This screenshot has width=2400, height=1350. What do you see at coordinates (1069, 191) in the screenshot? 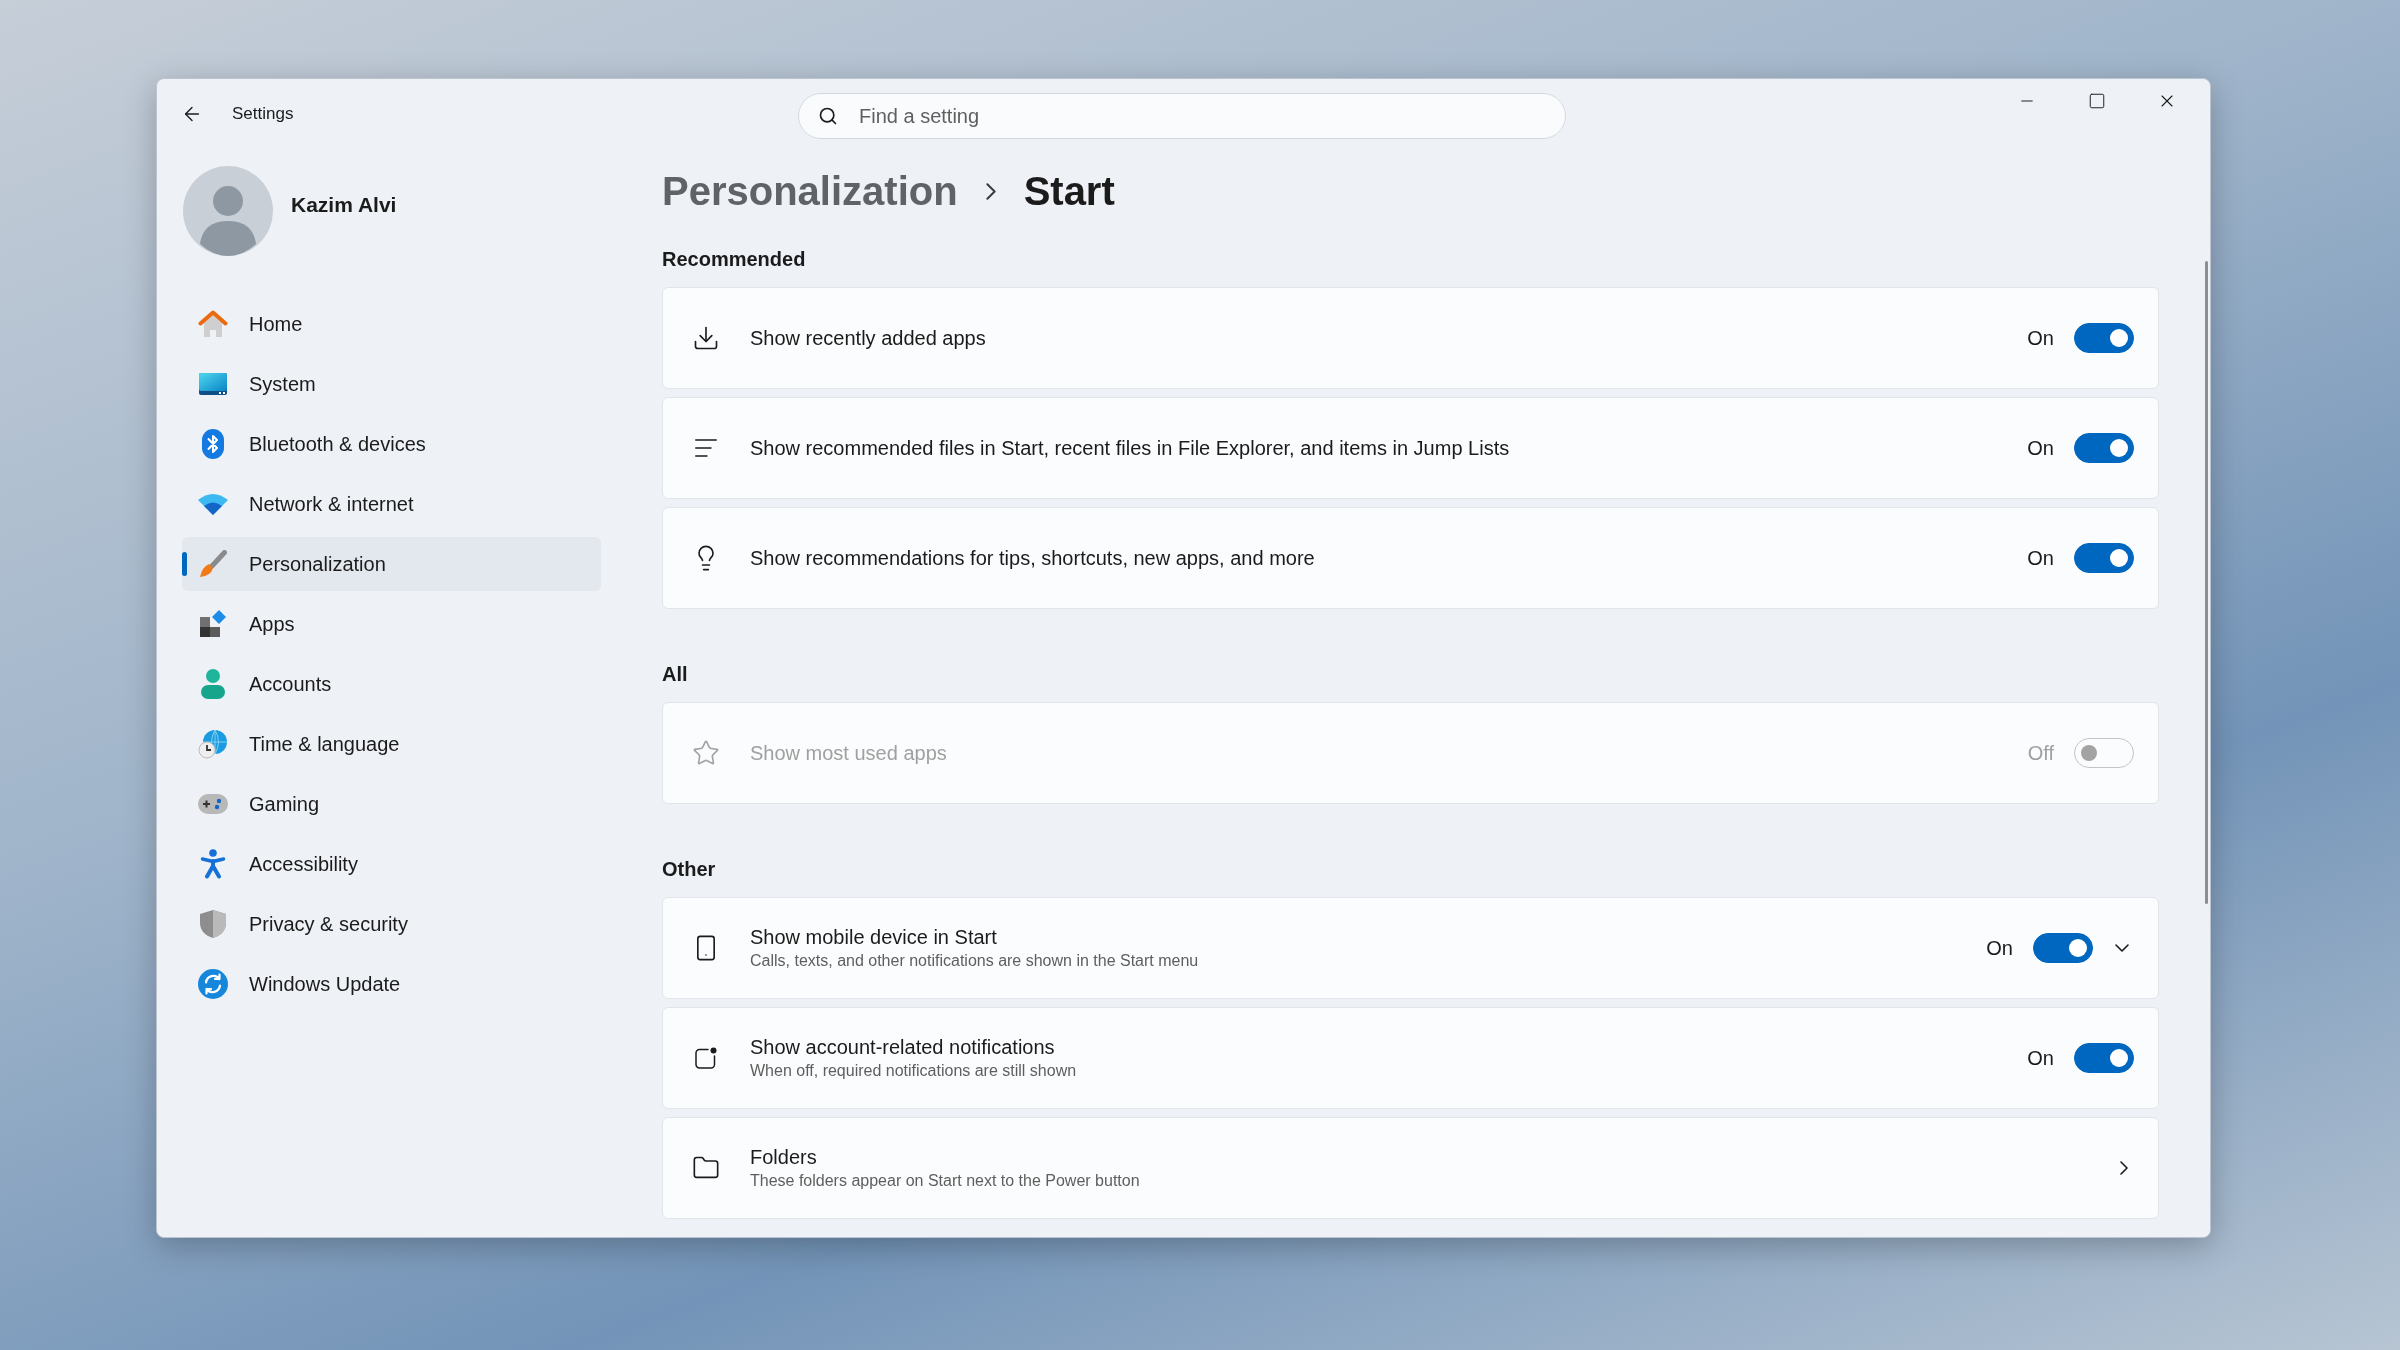
I see `page-title: Start` at bounding box center [1069, 191].